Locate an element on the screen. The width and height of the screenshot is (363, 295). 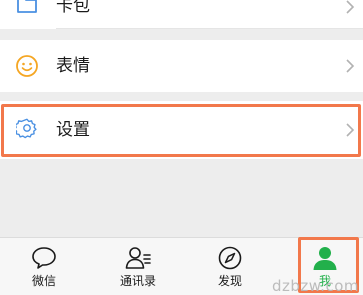
person-icon is located at coordinates (325, 258).